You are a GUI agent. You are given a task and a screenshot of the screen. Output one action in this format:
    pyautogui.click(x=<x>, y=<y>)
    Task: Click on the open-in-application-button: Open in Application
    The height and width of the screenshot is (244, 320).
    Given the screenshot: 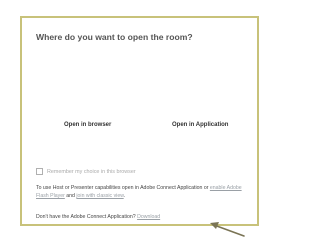 What is the action you would take?
    pyautogui.click(x=200, y=125)
    